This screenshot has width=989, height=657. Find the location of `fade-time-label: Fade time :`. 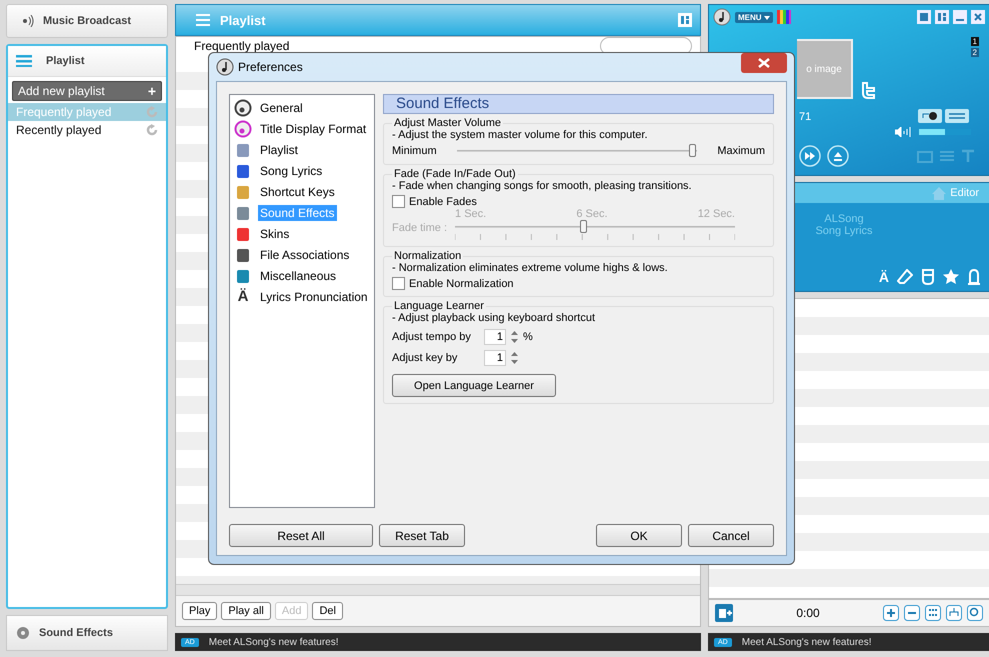

fade-time-label: Fade time : is located at coordinates (420, 228).